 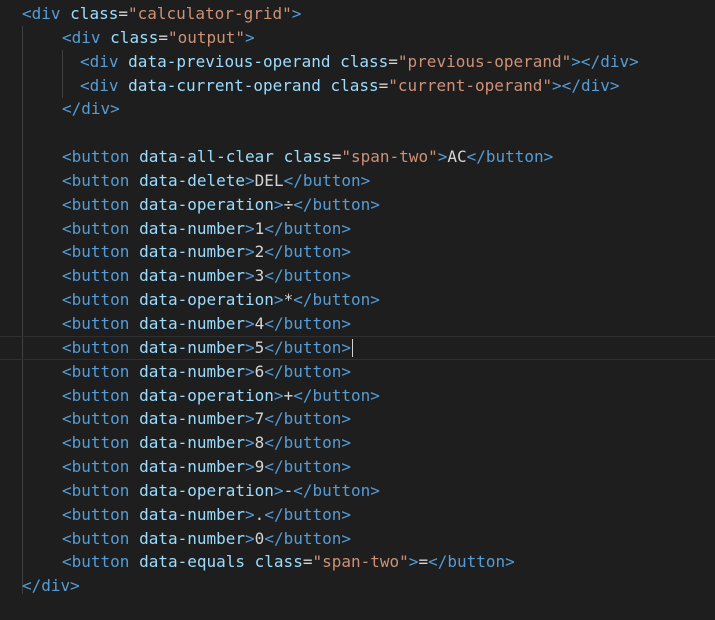 What do you see at coordinates (288, 204) in the screenshot?
I see `code-token: ÷` at bounding box center [288, 204].